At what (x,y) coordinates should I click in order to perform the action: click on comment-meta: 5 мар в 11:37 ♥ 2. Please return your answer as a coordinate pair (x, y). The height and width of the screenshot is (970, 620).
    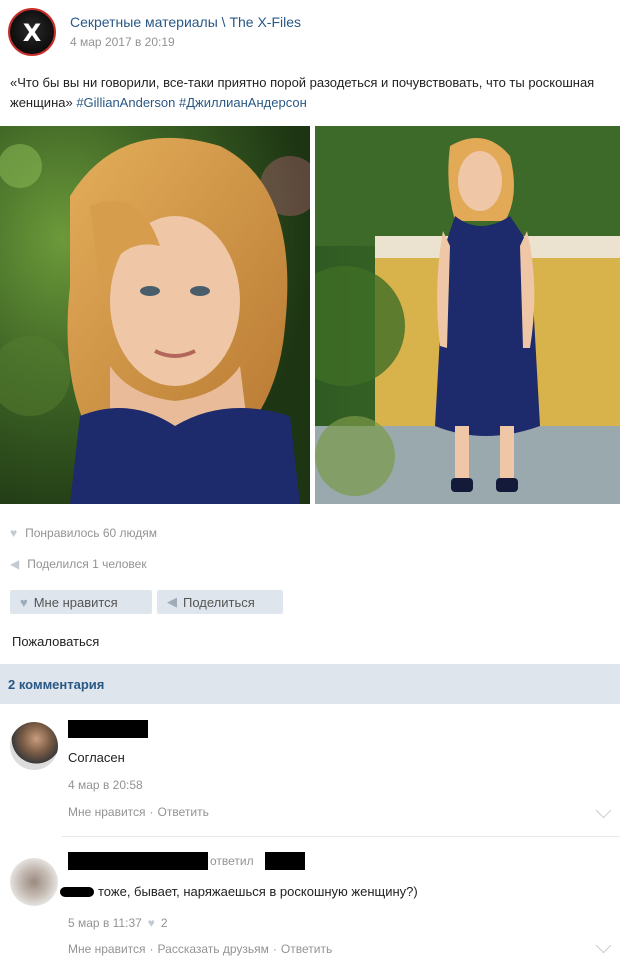
    Looking at the image, I should click on (118, 923).